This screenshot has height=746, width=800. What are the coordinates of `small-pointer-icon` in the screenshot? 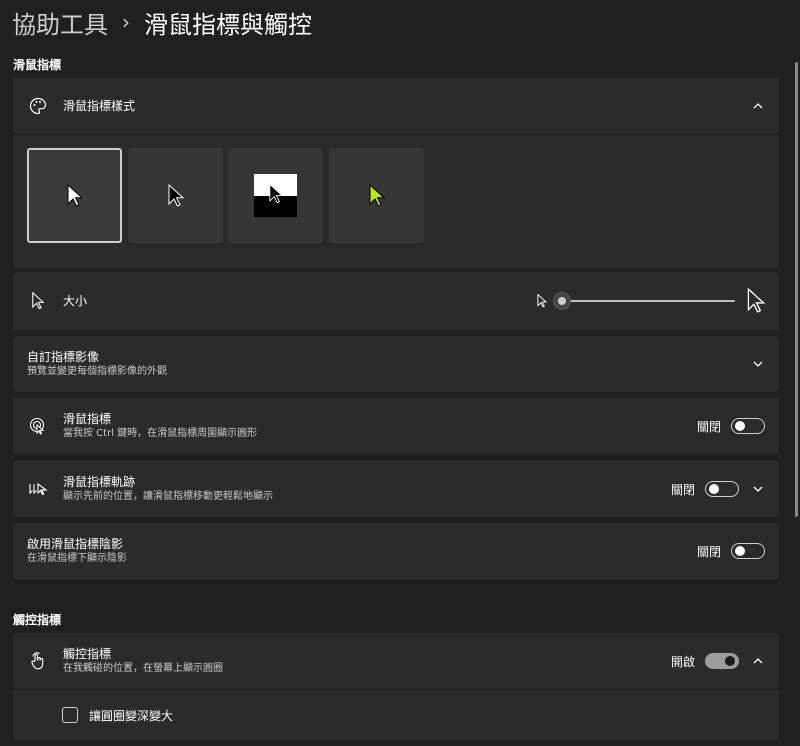 It's located at (542, 301).